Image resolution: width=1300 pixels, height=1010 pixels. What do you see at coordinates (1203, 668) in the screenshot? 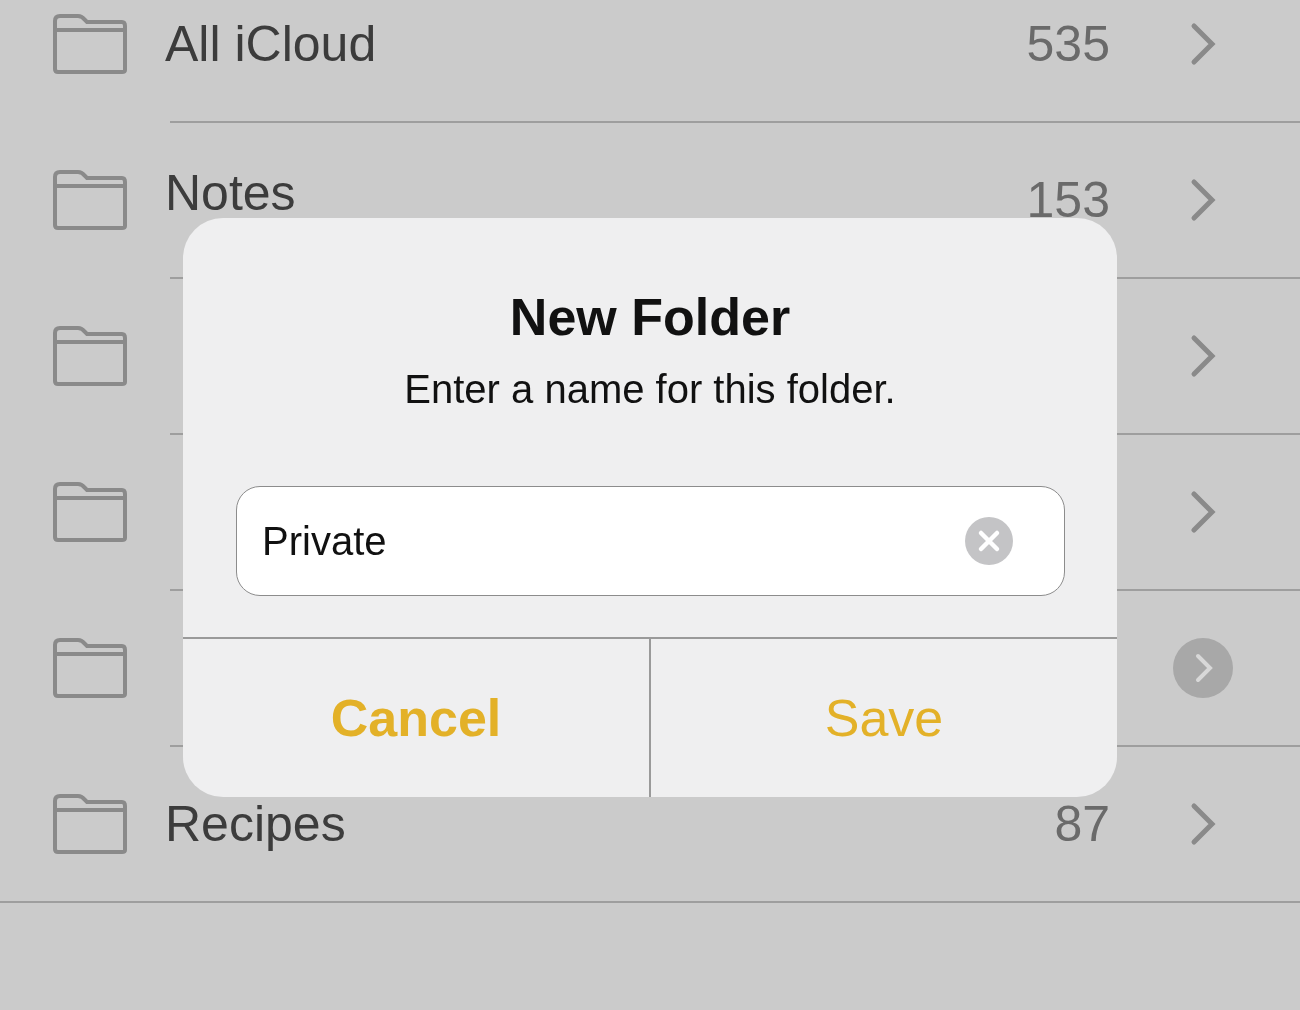
I see `chevron-button` at bounding box center [1203, 668].